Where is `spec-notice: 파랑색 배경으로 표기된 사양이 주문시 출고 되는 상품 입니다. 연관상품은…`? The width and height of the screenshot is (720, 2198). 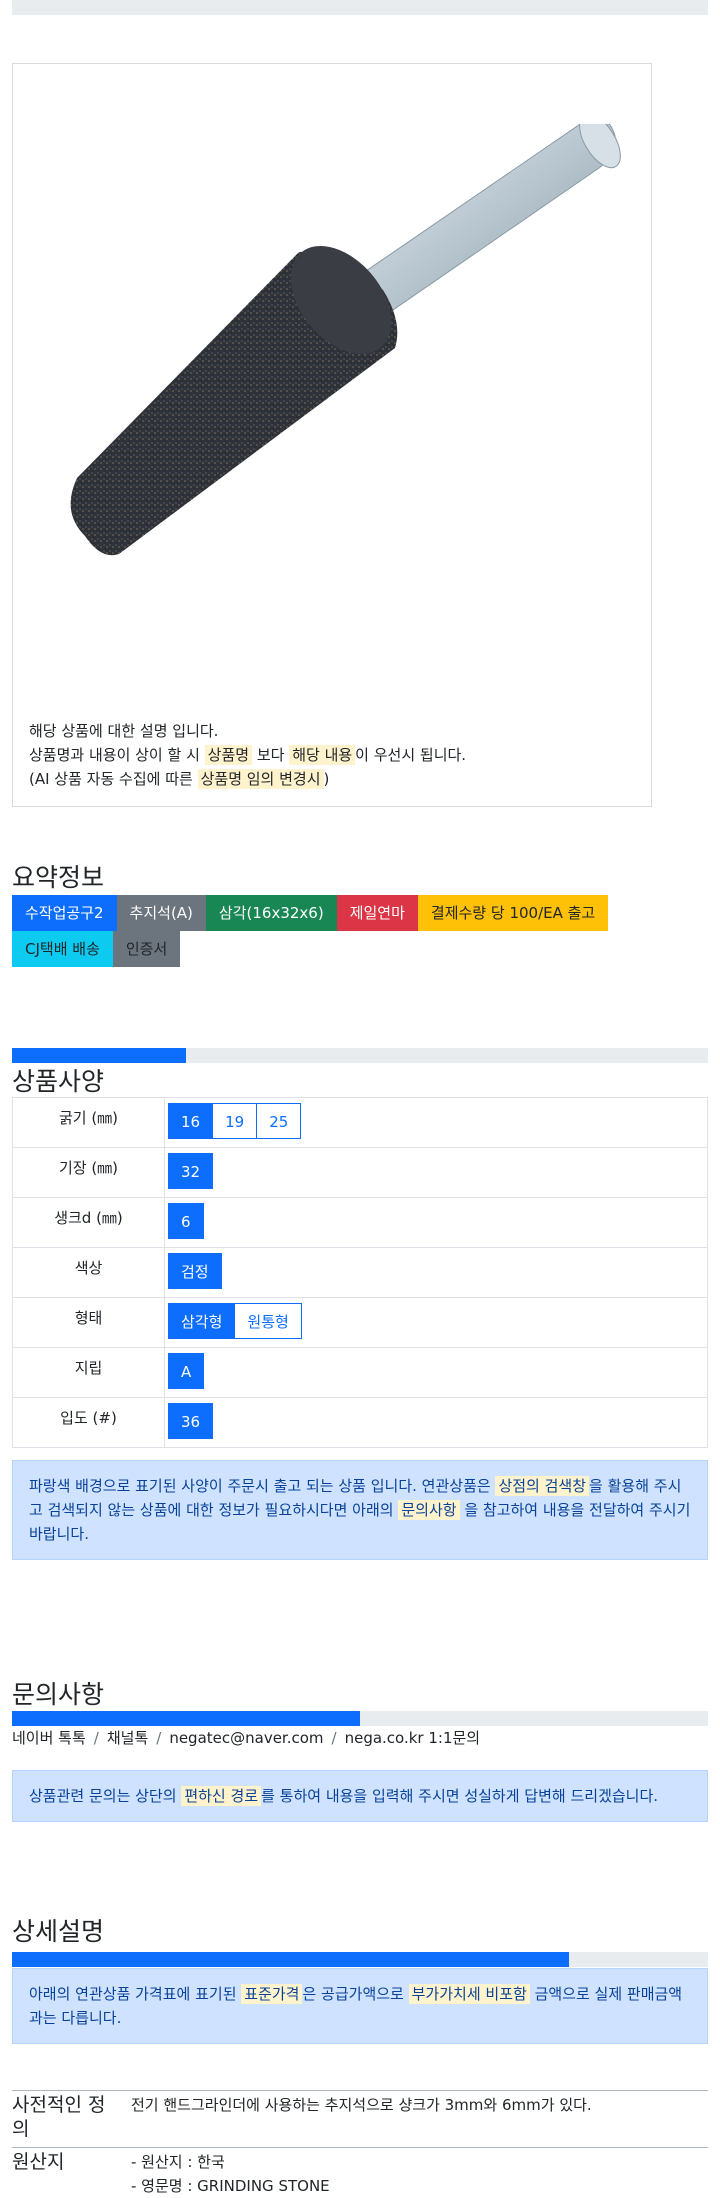 spec-notice: 파랑색 배경으로 표기된 사양이 주문시 출고 되는 상품 입니다. 연관상품은… is located at coordinates (360, 1510).